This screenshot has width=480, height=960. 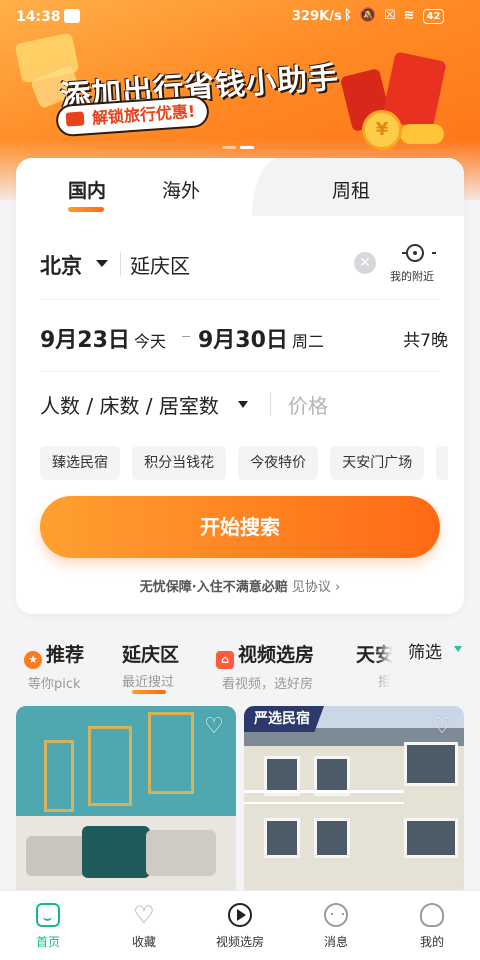 What do you see at coordinates (150, 341) in the screenshot?
I see `checkin-note: 今天` at bounding box center [150, 341].